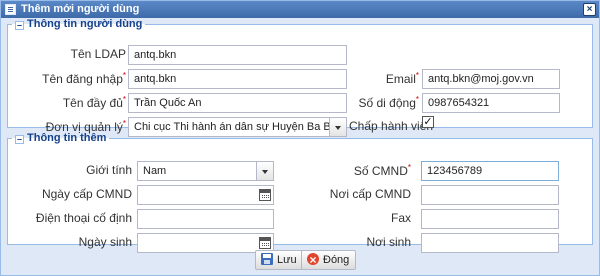 Image resolution: width=600 pixels, height=276 pixels. What do you see at coordinates (205, 243) in the screenshot?
I see `birthday-field` at bounding box center [205, 243].